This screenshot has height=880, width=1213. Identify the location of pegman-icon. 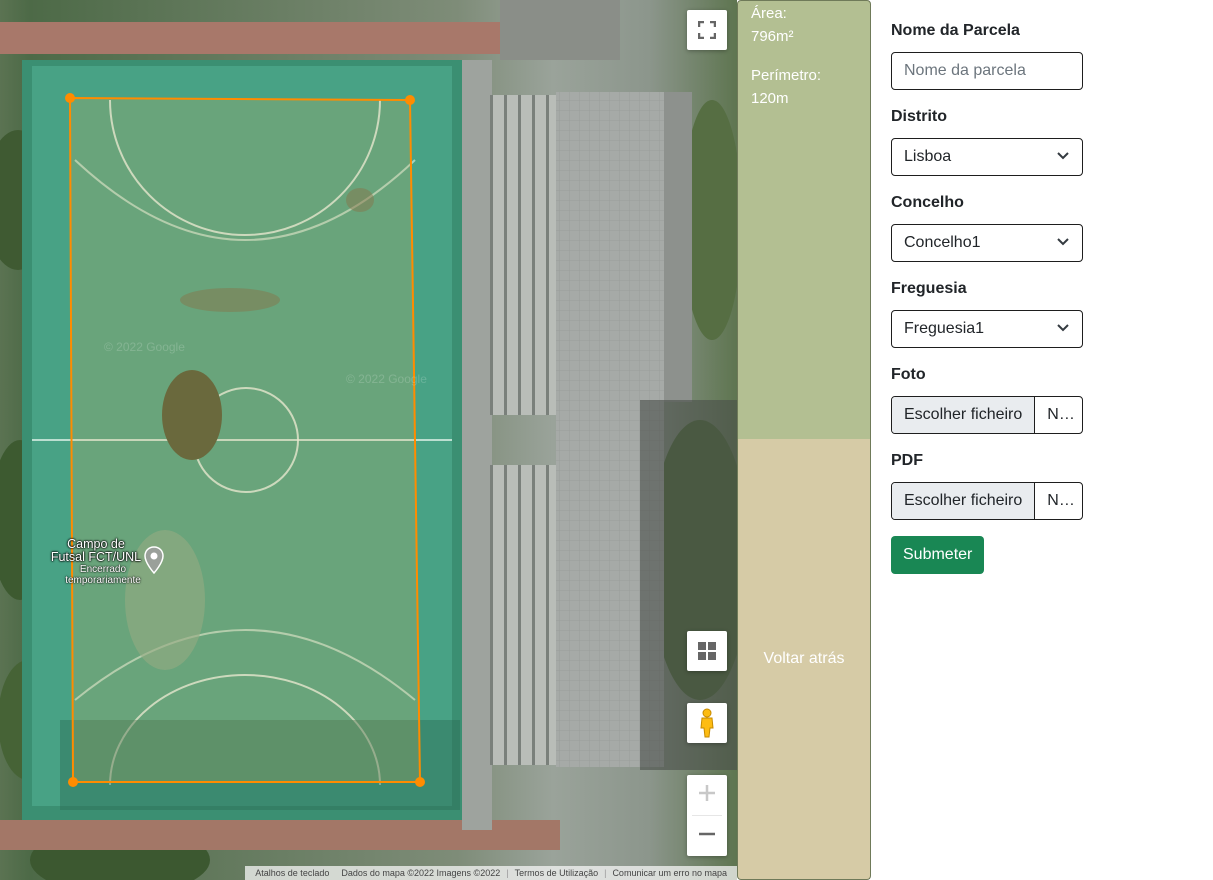
(707, 723).